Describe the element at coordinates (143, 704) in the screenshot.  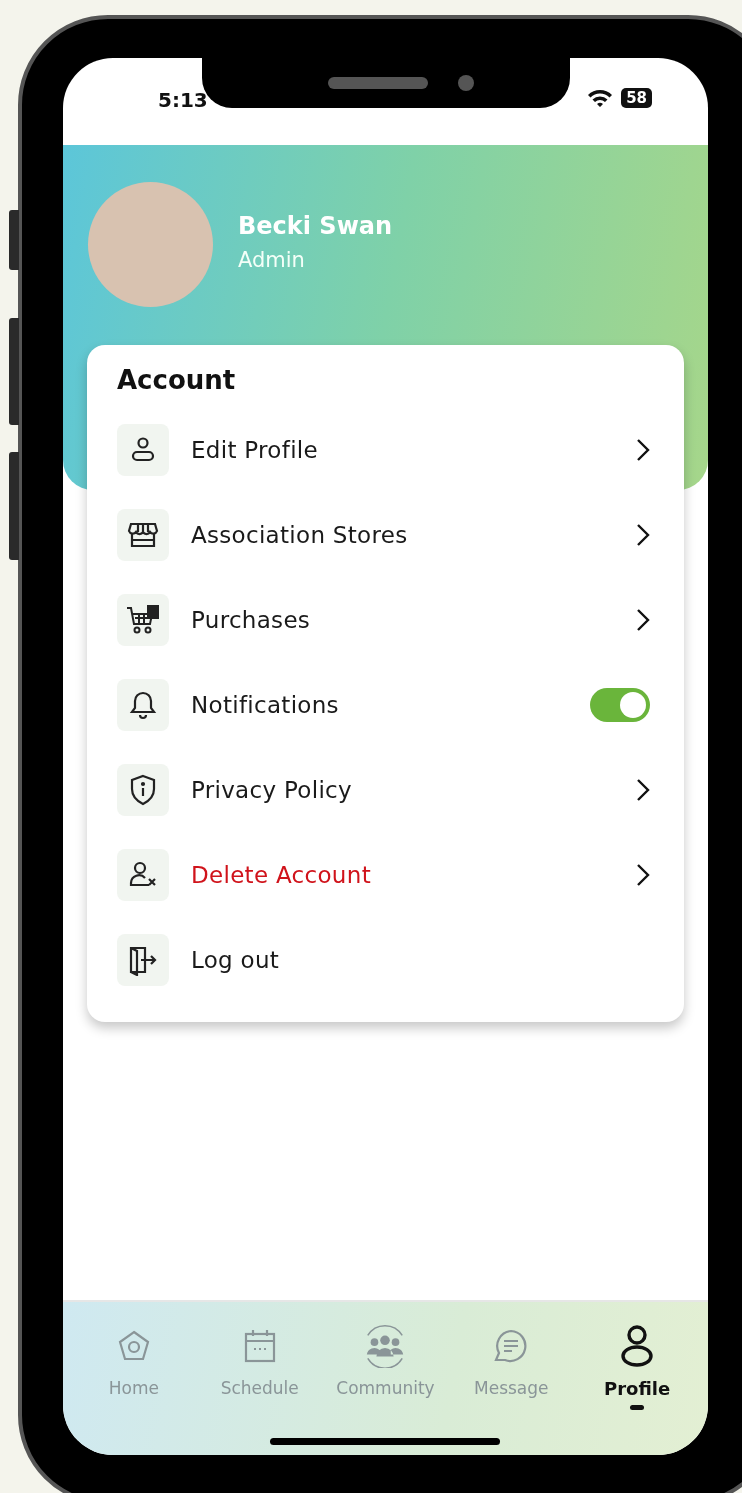
I see `bell-icon` at that location.